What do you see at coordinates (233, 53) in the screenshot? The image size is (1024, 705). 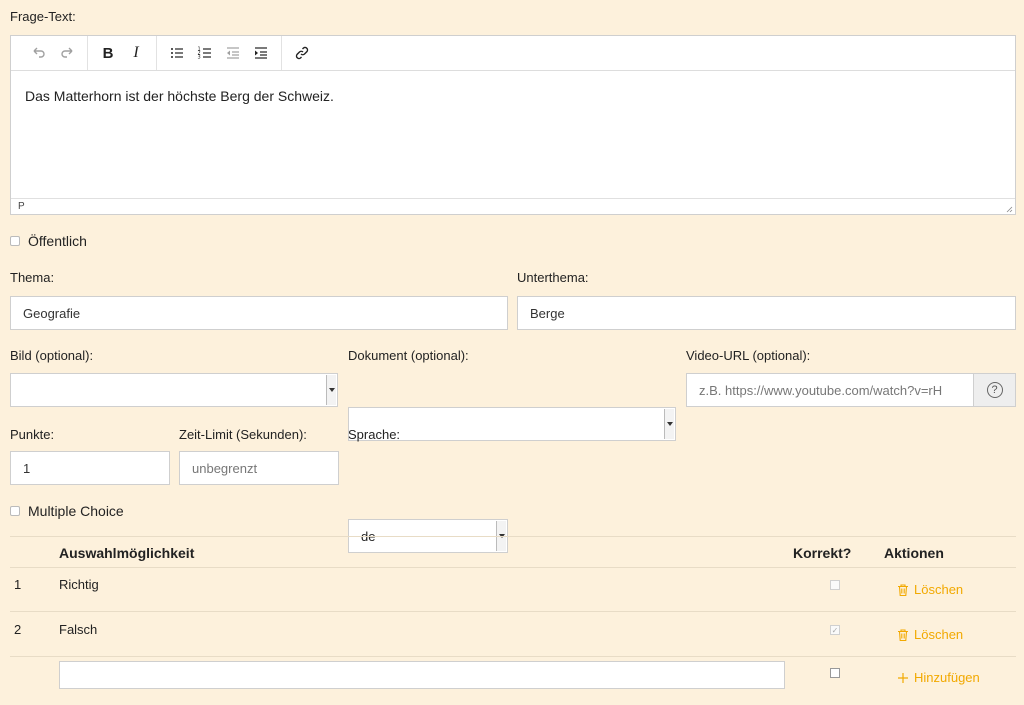 I see `outdent-icon` at bounding box center [233, 53].